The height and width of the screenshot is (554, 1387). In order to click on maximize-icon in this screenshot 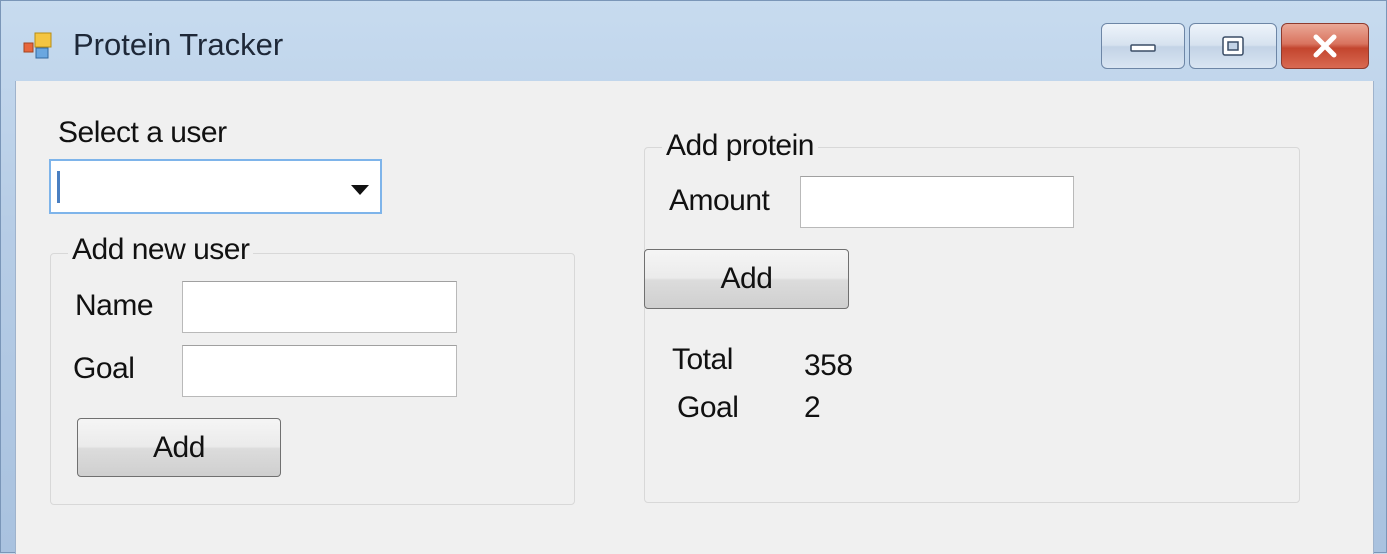, I will do `click(1233, 46)`.